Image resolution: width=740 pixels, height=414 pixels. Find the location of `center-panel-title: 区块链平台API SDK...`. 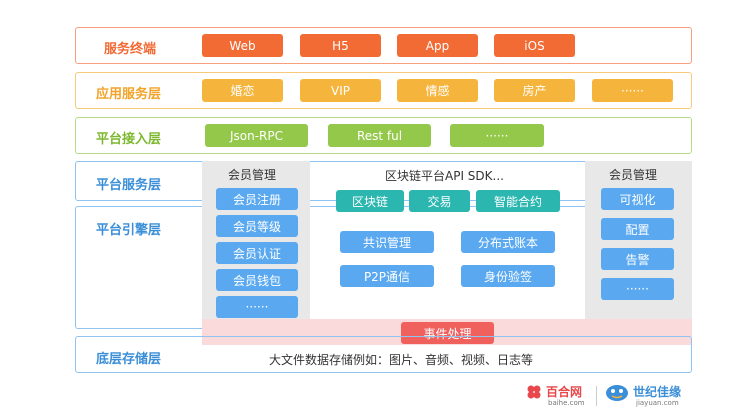

center-panel-title: 区块链平台API SDK... is located at coordinates (444, 176).